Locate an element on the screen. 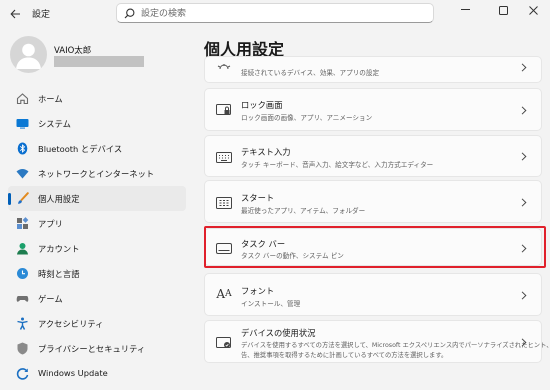 The height and width of the screenshot is (390, 550). apps-icon is located at coordinates (22, 223).